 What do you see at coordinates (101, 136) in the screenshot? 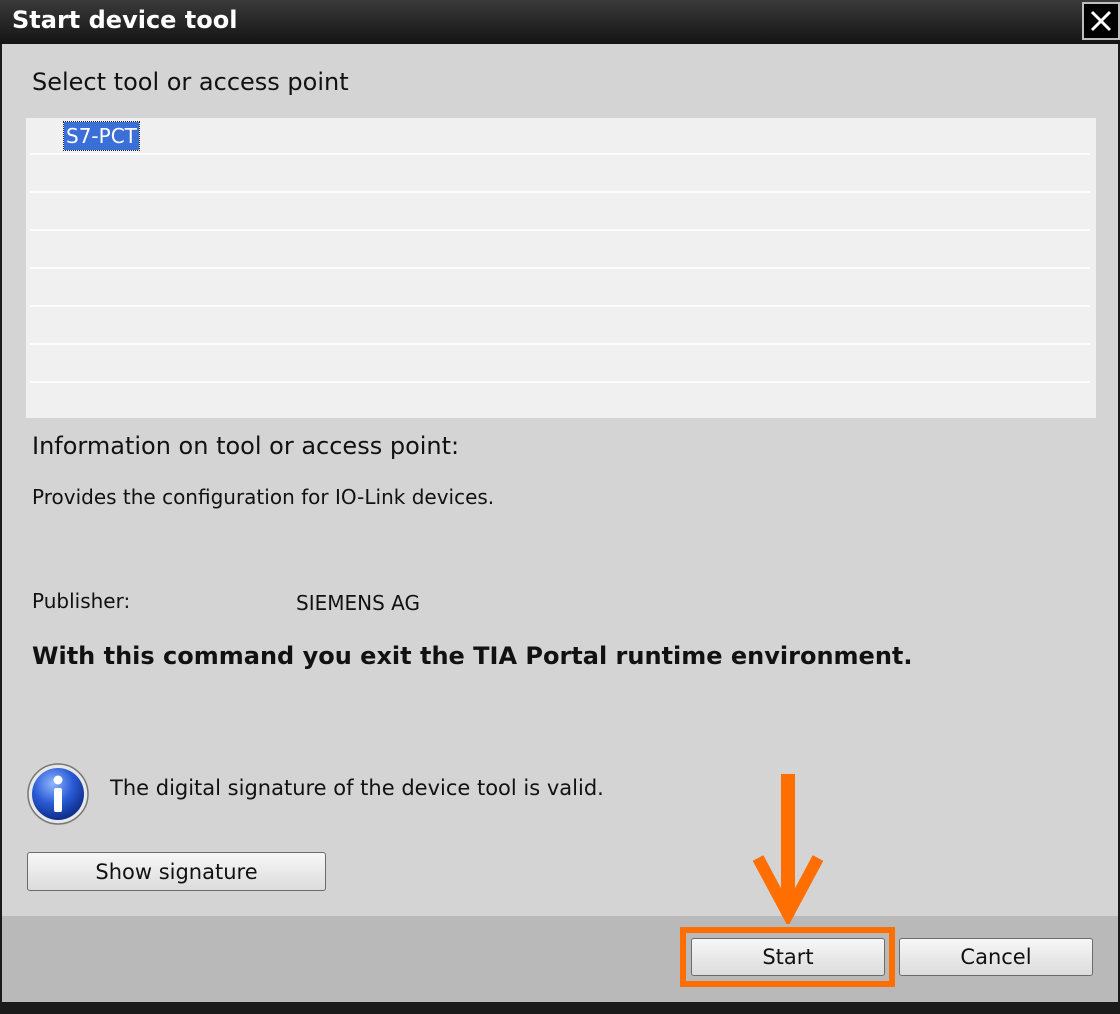
I see `list-item-label: S7-PCT` at bounding box center [101, 136].